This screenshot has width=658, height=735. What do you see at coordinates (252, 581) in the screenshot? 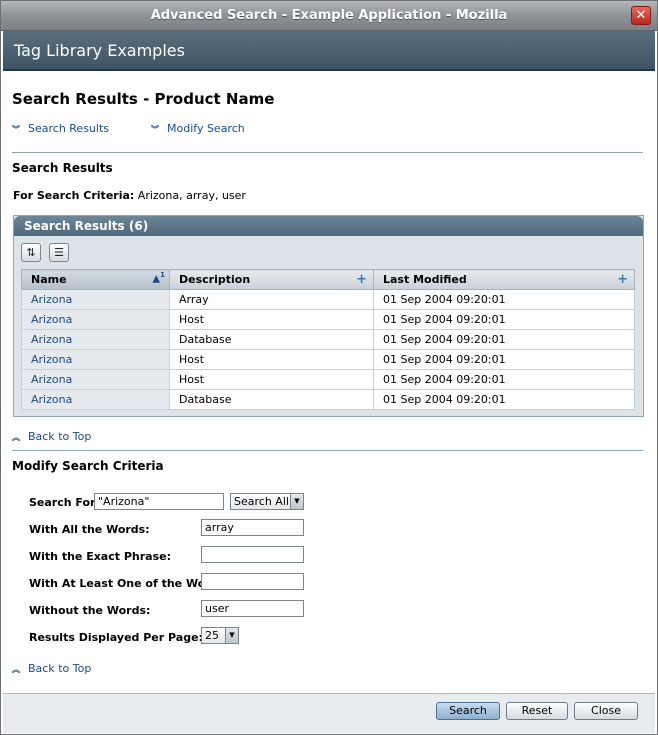
I see `at-least-one-input` at bounding box center [252, 581].